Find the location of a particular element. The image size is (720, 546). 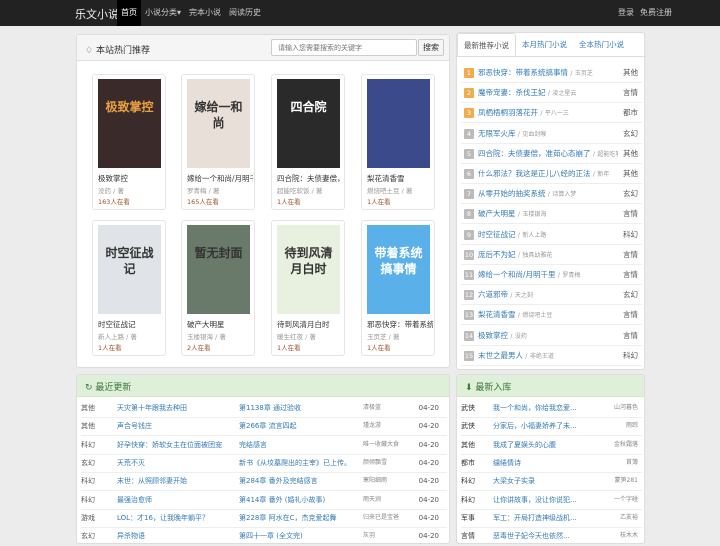

ranking-item: 10 庞后不为妃 / 独具幼雅花 言情 is located at coordinates (551, 255).